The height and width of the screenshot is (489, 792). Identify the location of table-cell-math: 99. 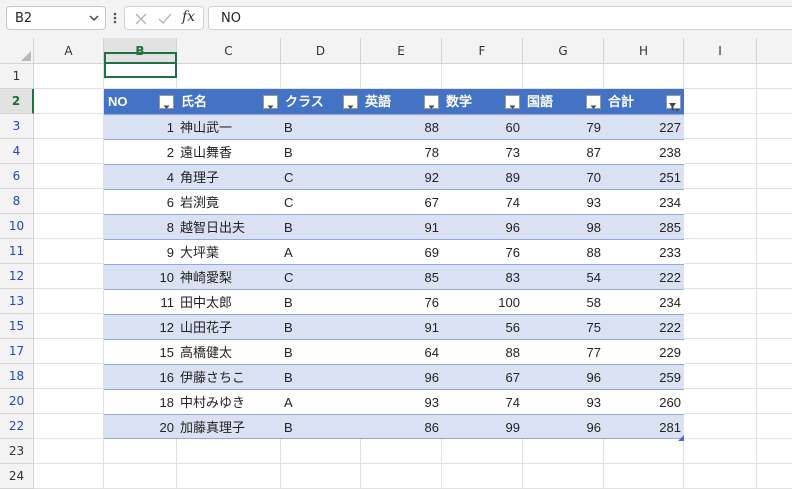
(482, 426).